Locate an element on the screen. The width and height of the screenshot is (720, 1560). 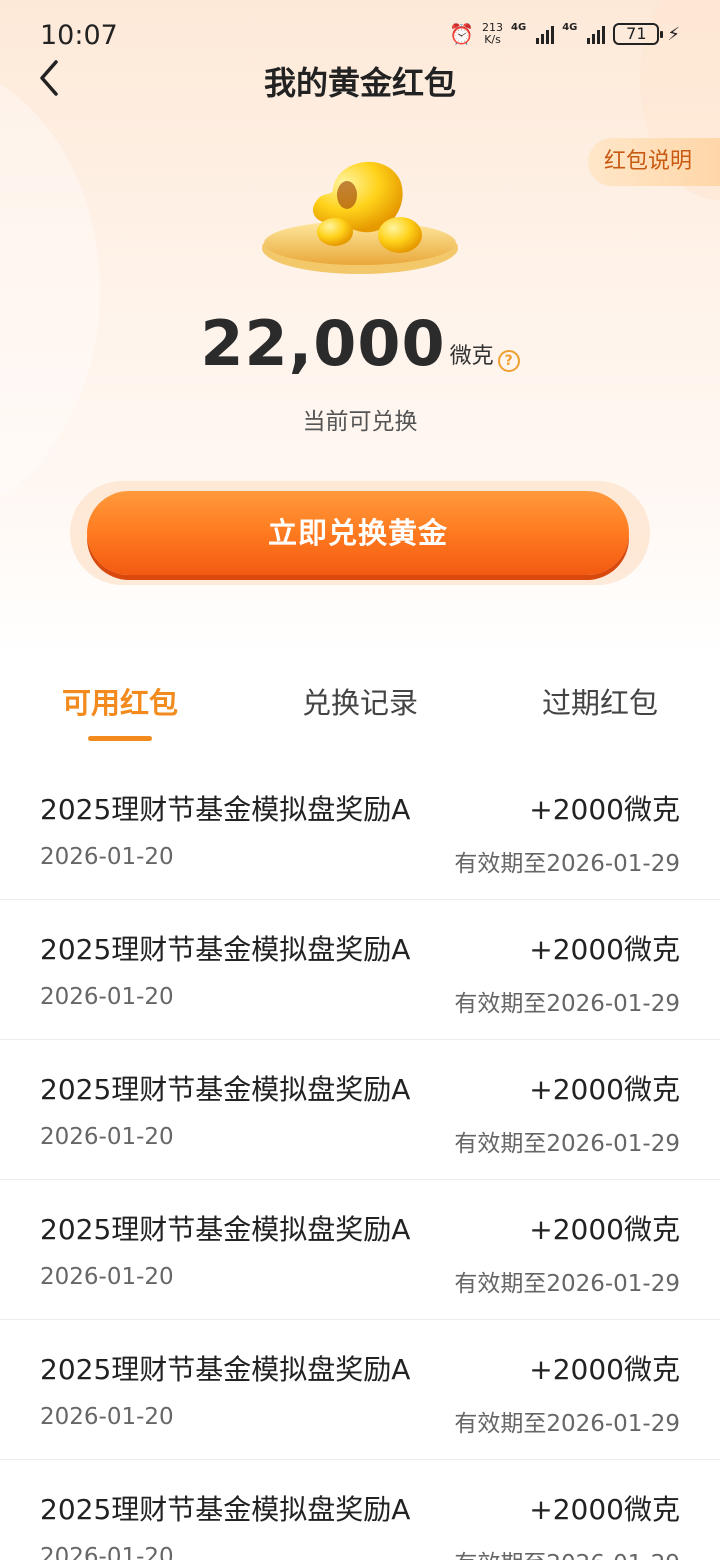
explain-button: 红包说明 is located at coordinates (654, 162).